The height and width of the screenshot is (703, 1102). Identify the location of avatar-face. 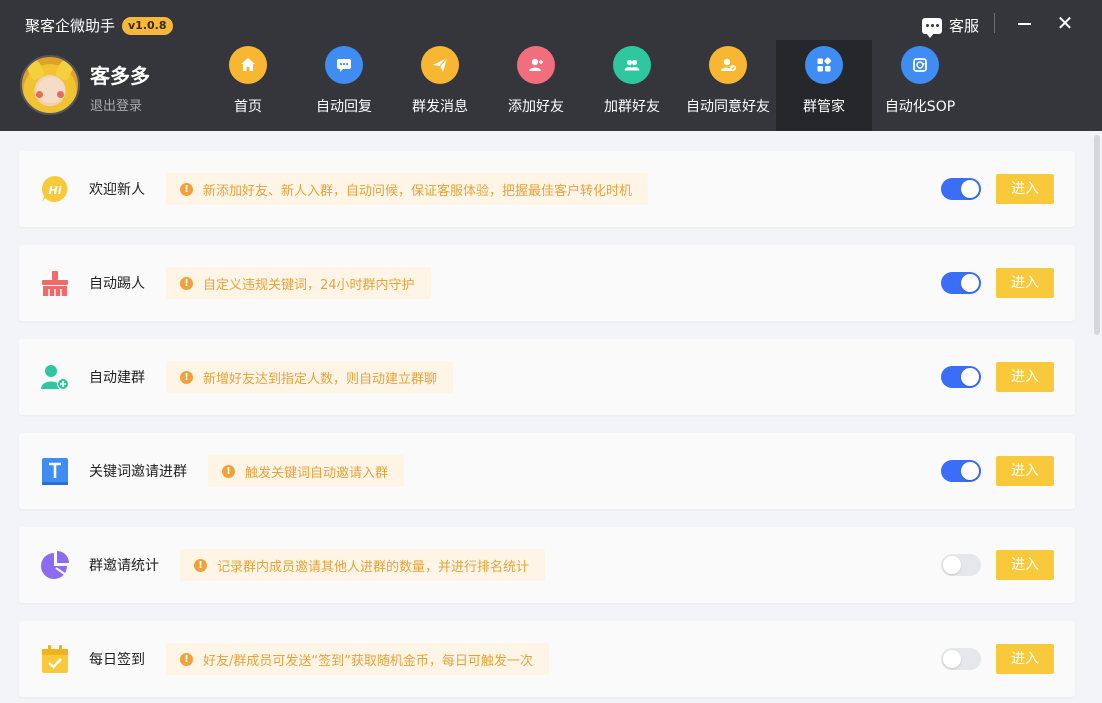
(51, 90).